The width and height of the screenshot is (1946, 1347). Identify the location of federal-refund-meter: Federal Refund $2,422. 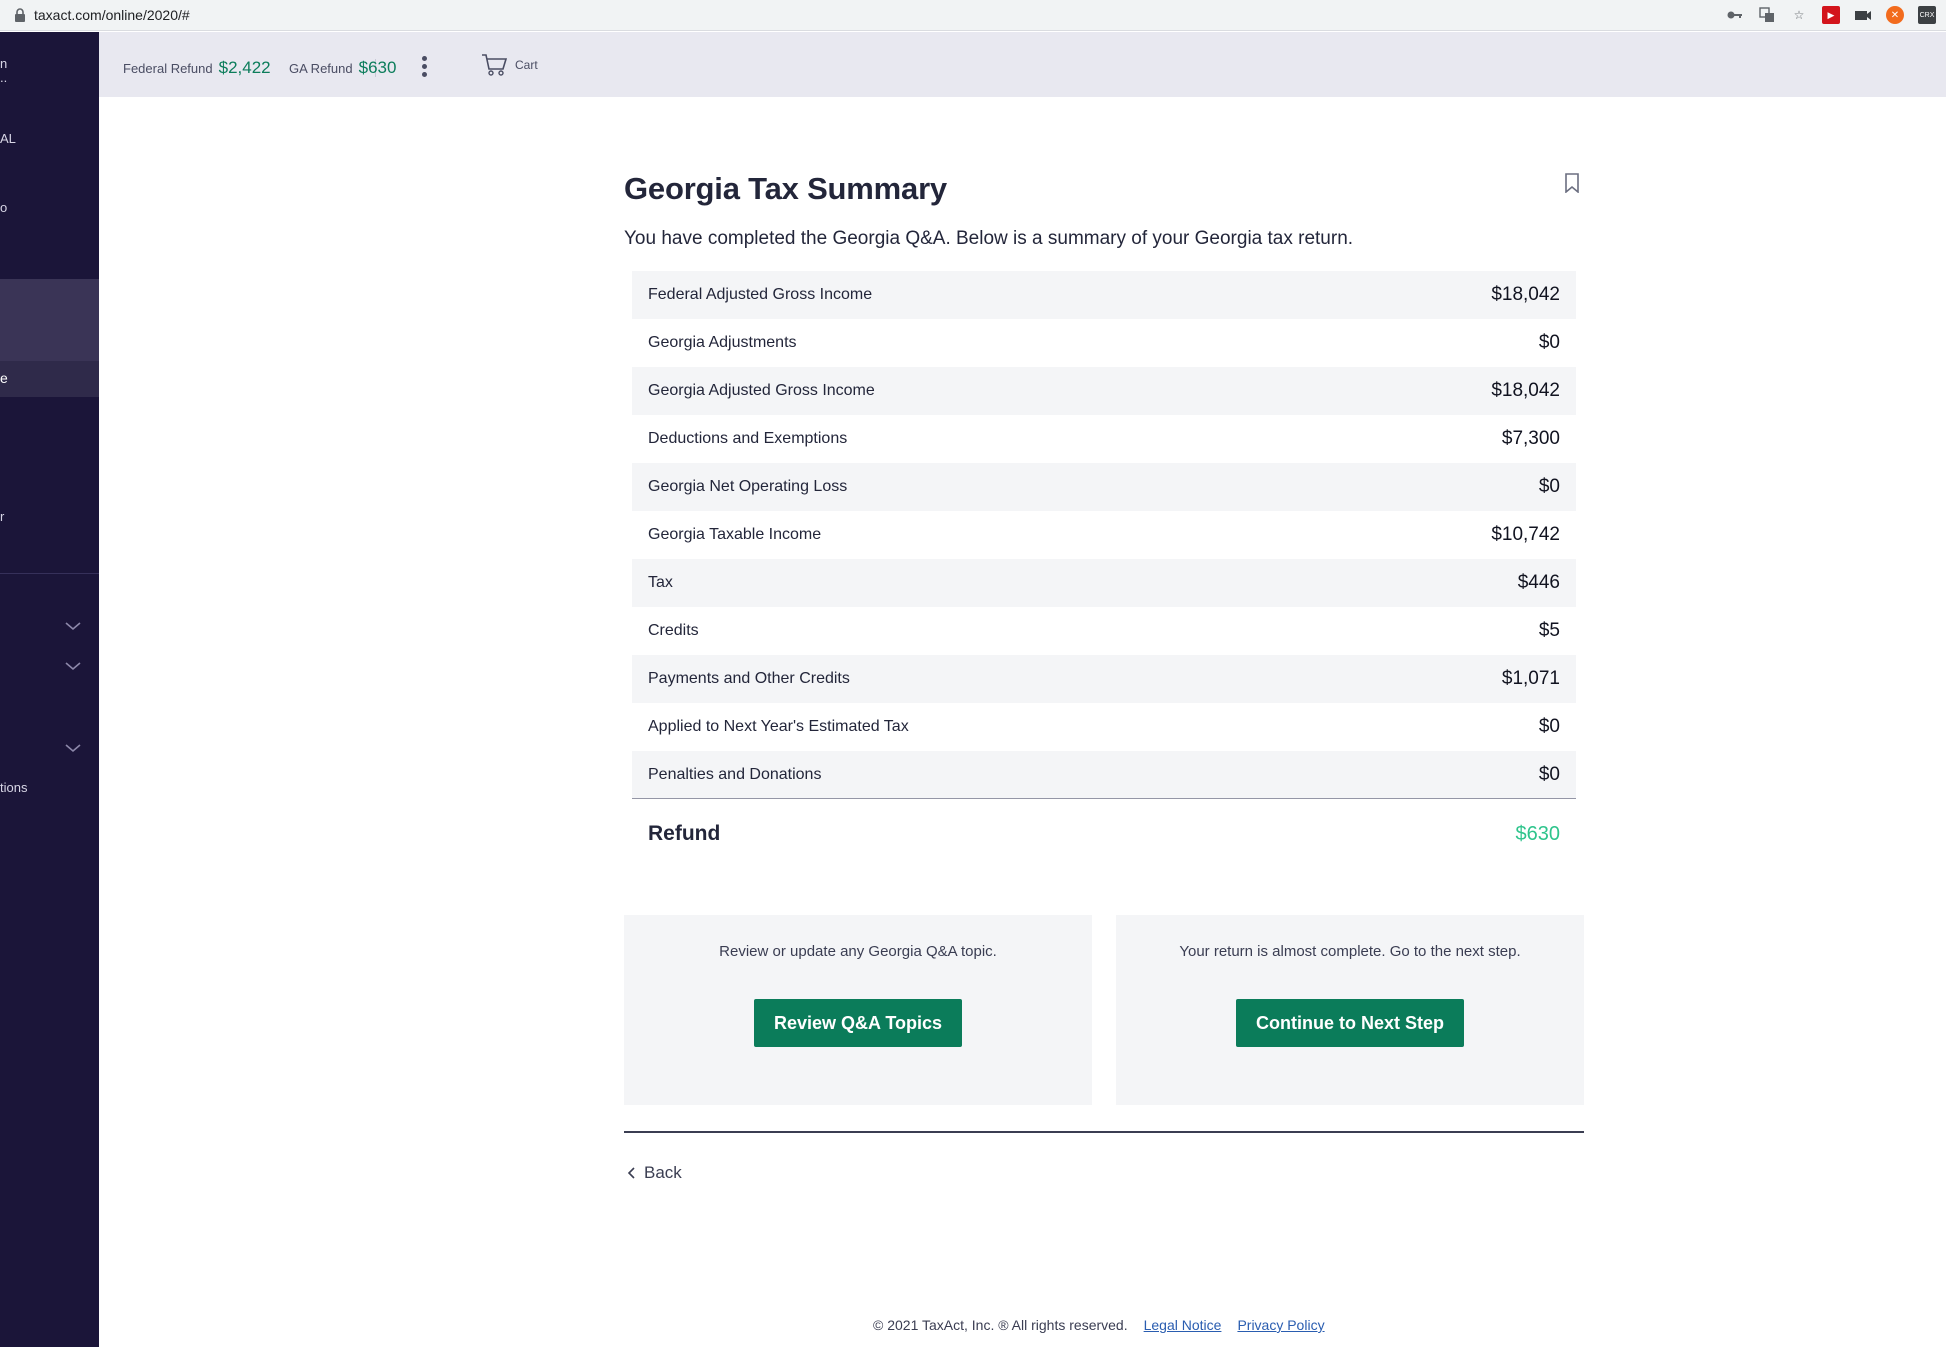
(197, 68).